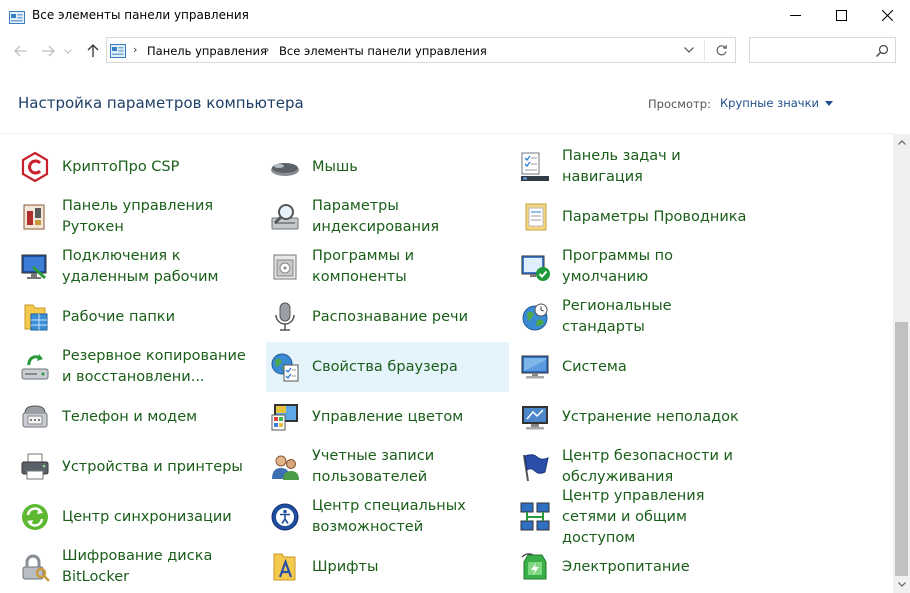 The height and width of the screenshot is (593, 910). I want to click on backup-icon, so click(35, 367).